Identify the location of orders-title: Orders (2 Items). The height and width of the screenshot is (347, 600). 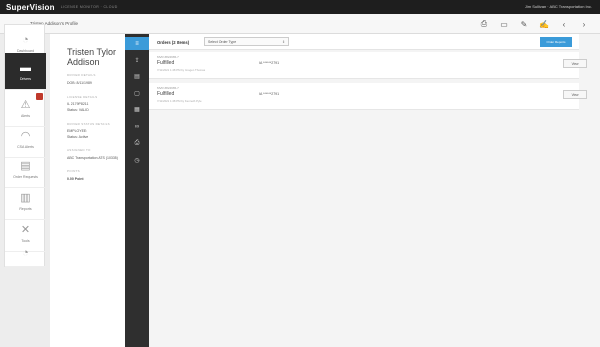
(173, 42).